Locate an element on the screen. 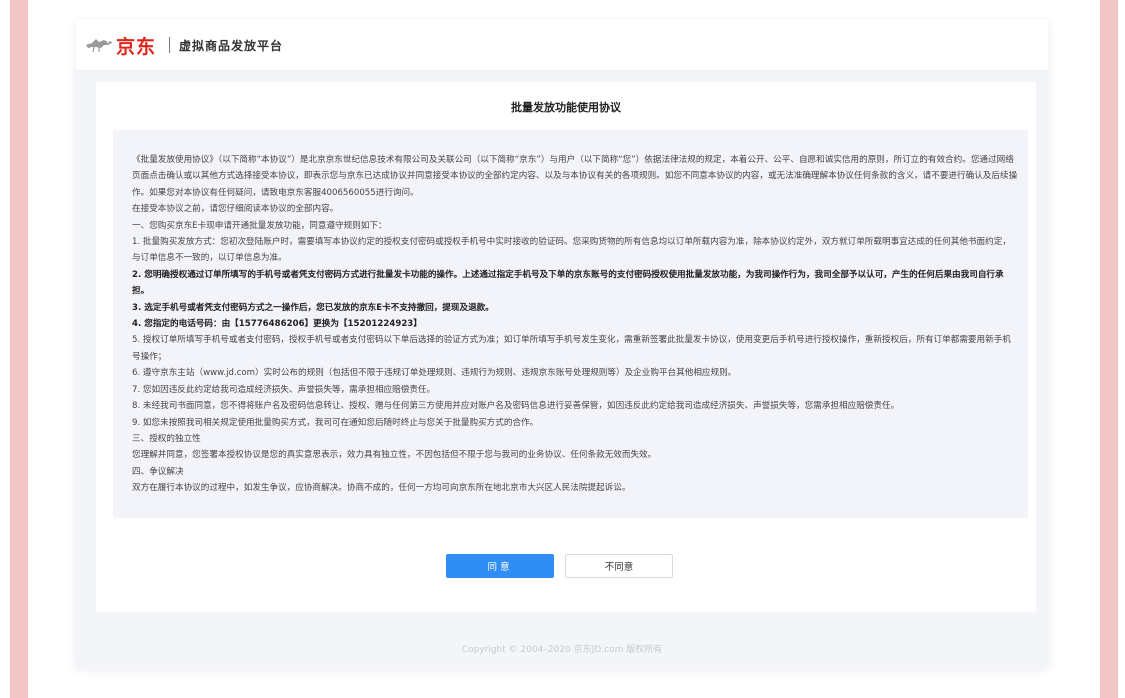  agreement-paragraph: 三、授权的独立性 is located at coordinates (166, 438).